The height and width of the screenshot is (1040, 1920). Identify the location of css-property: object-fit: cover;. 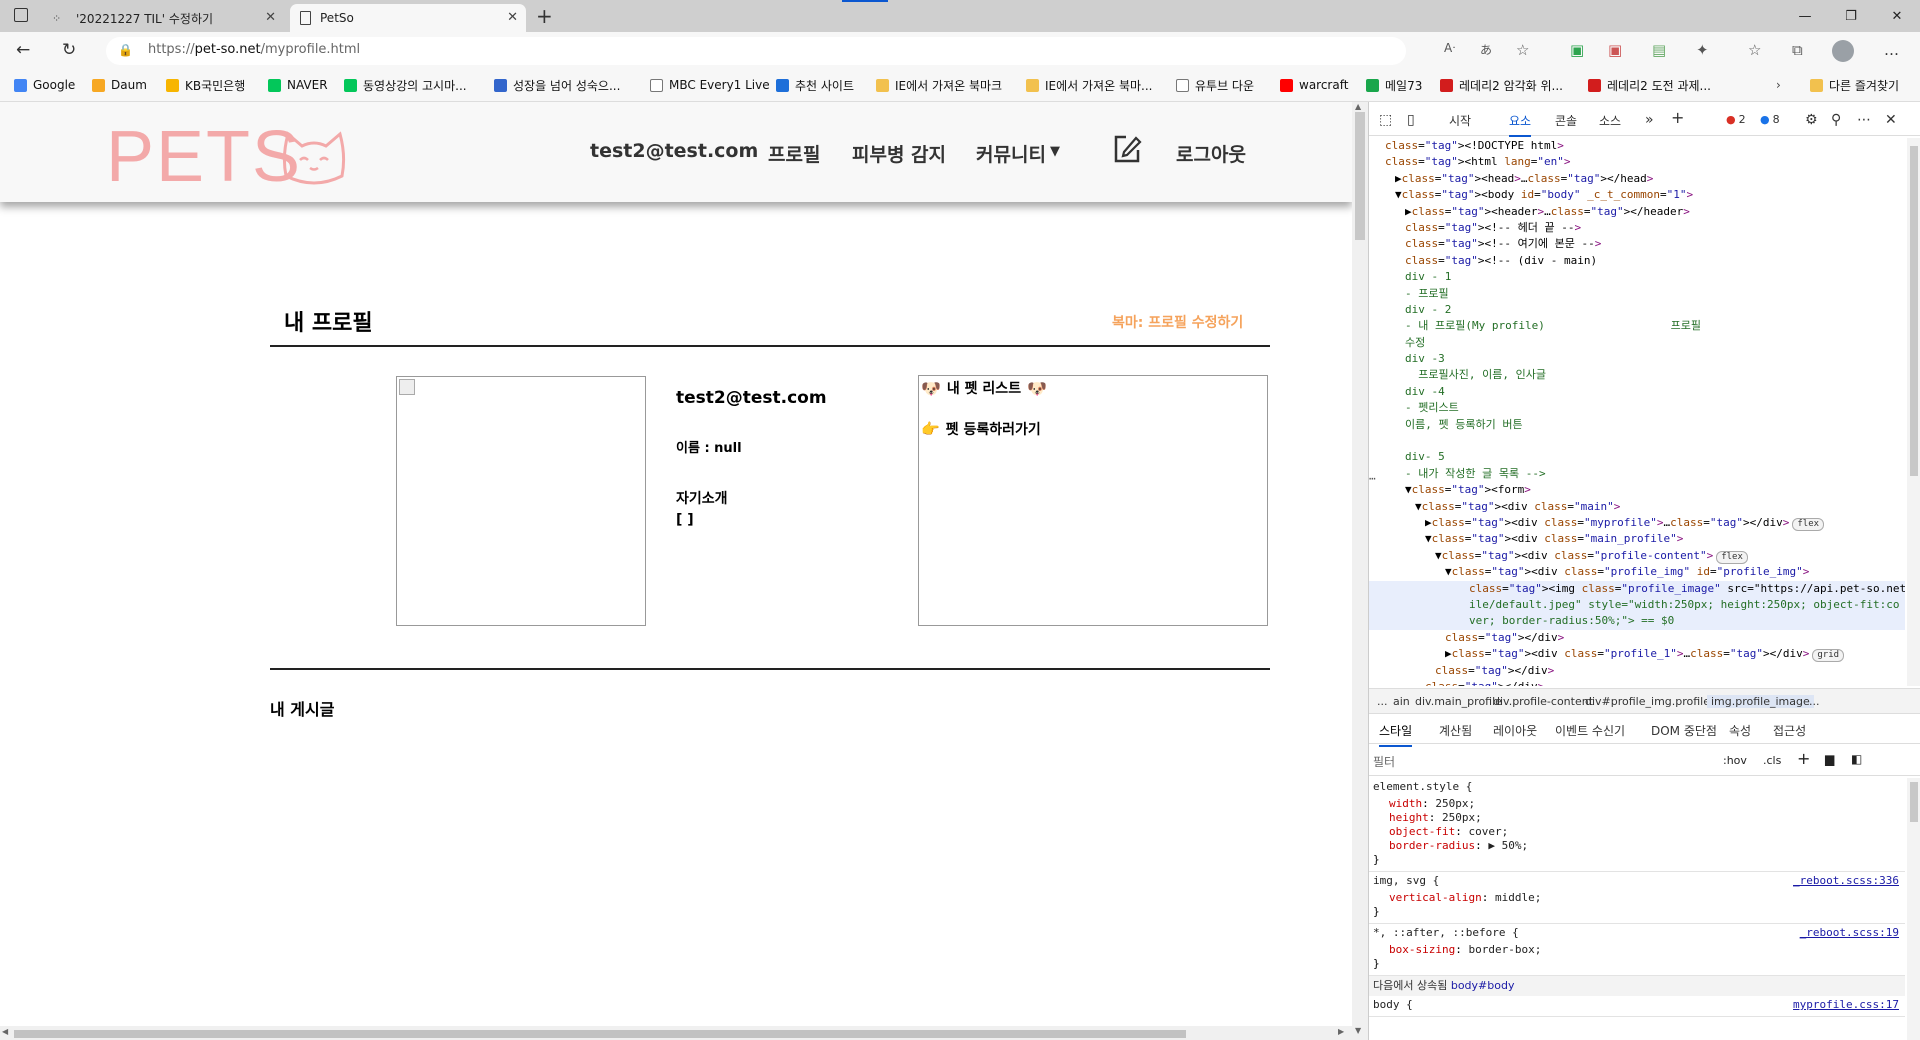
(1637, 832).